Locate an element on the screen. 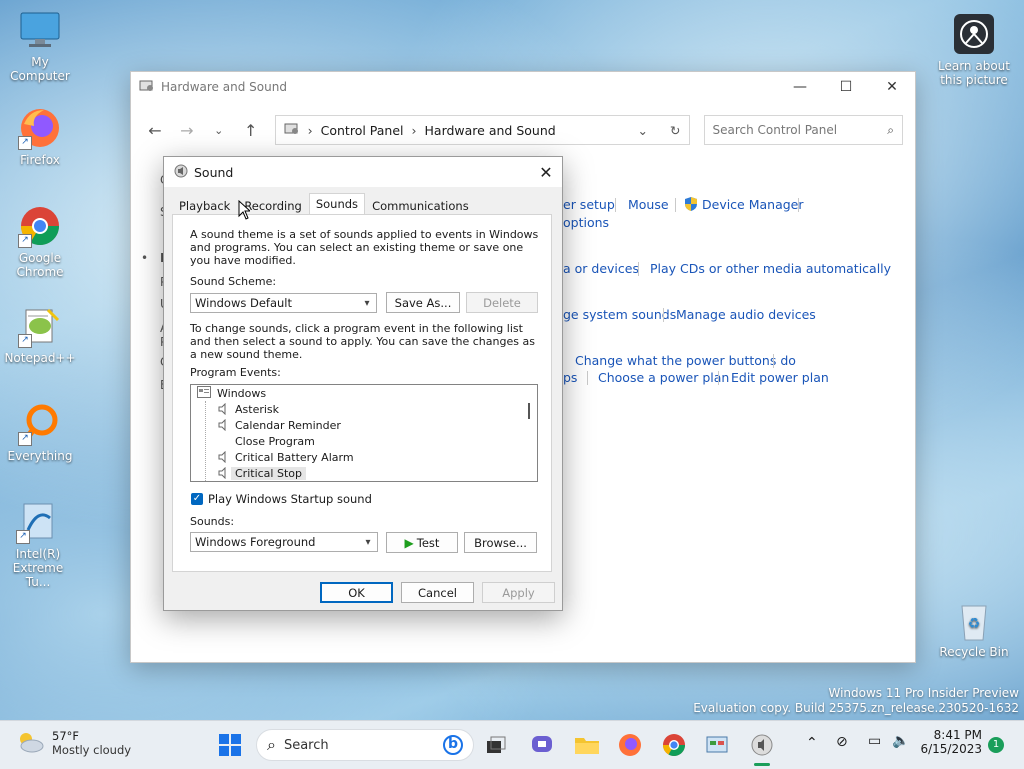 The width and height of the screenshot is (1024, 769). dialog-titlebar: Sound ✕ is located at coordinates (363, 172).